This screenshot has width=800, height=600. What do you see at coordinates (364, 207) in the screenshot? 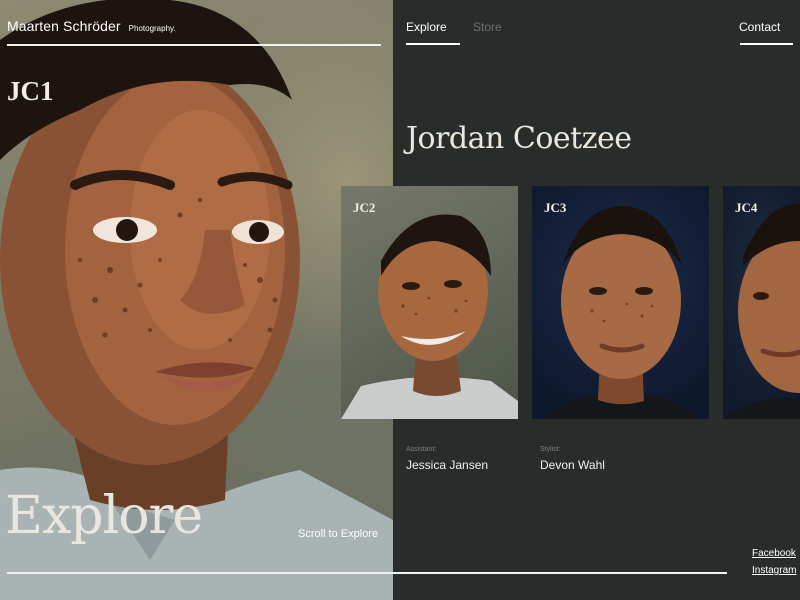
I see `gallery-code: JC2` at bounding box center [364, 207].